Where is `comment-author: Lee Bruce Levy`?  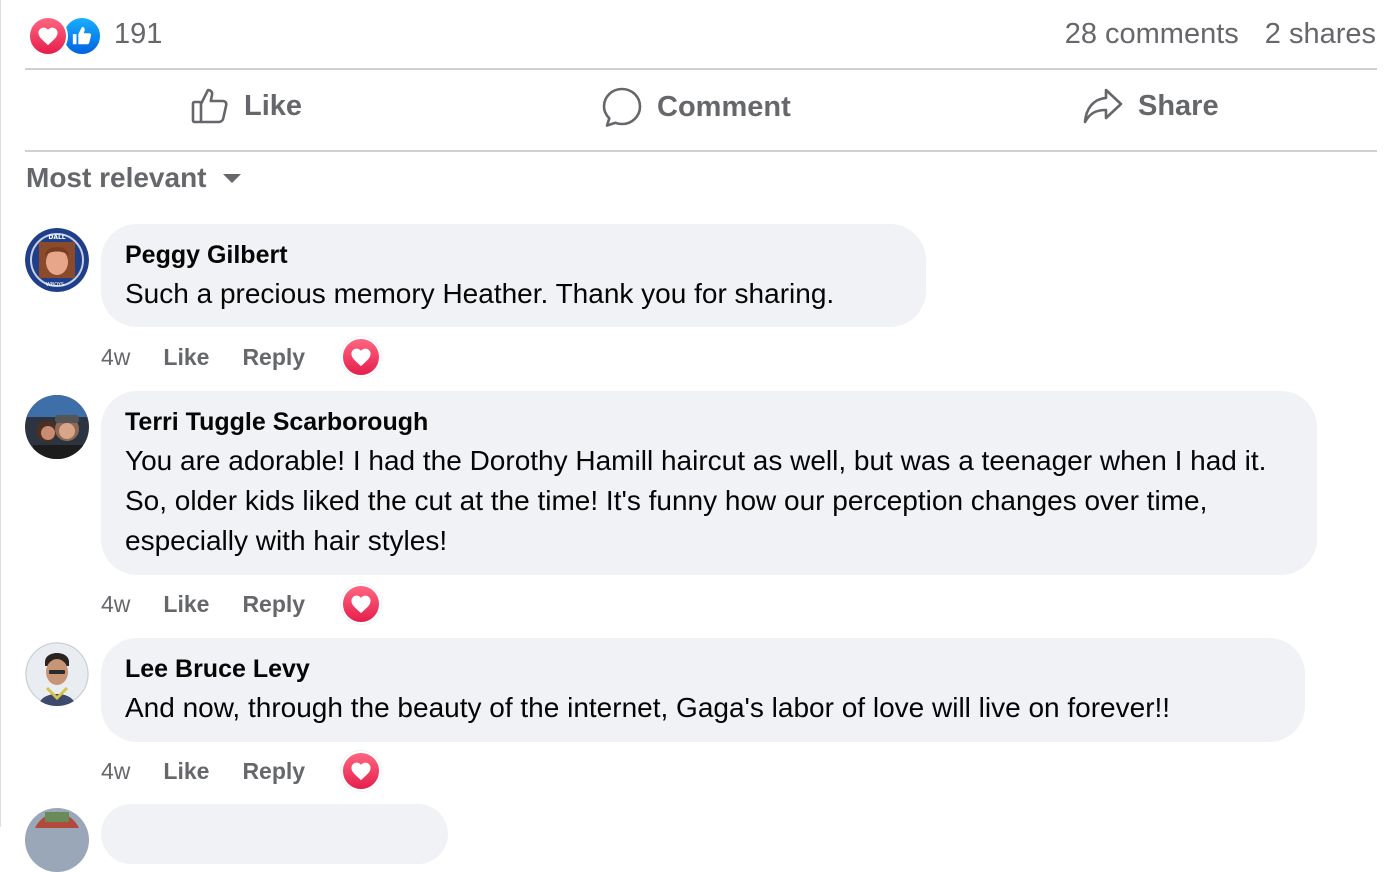 comment-author: Lee Bruce Levy is located at coordinates (703, 669).